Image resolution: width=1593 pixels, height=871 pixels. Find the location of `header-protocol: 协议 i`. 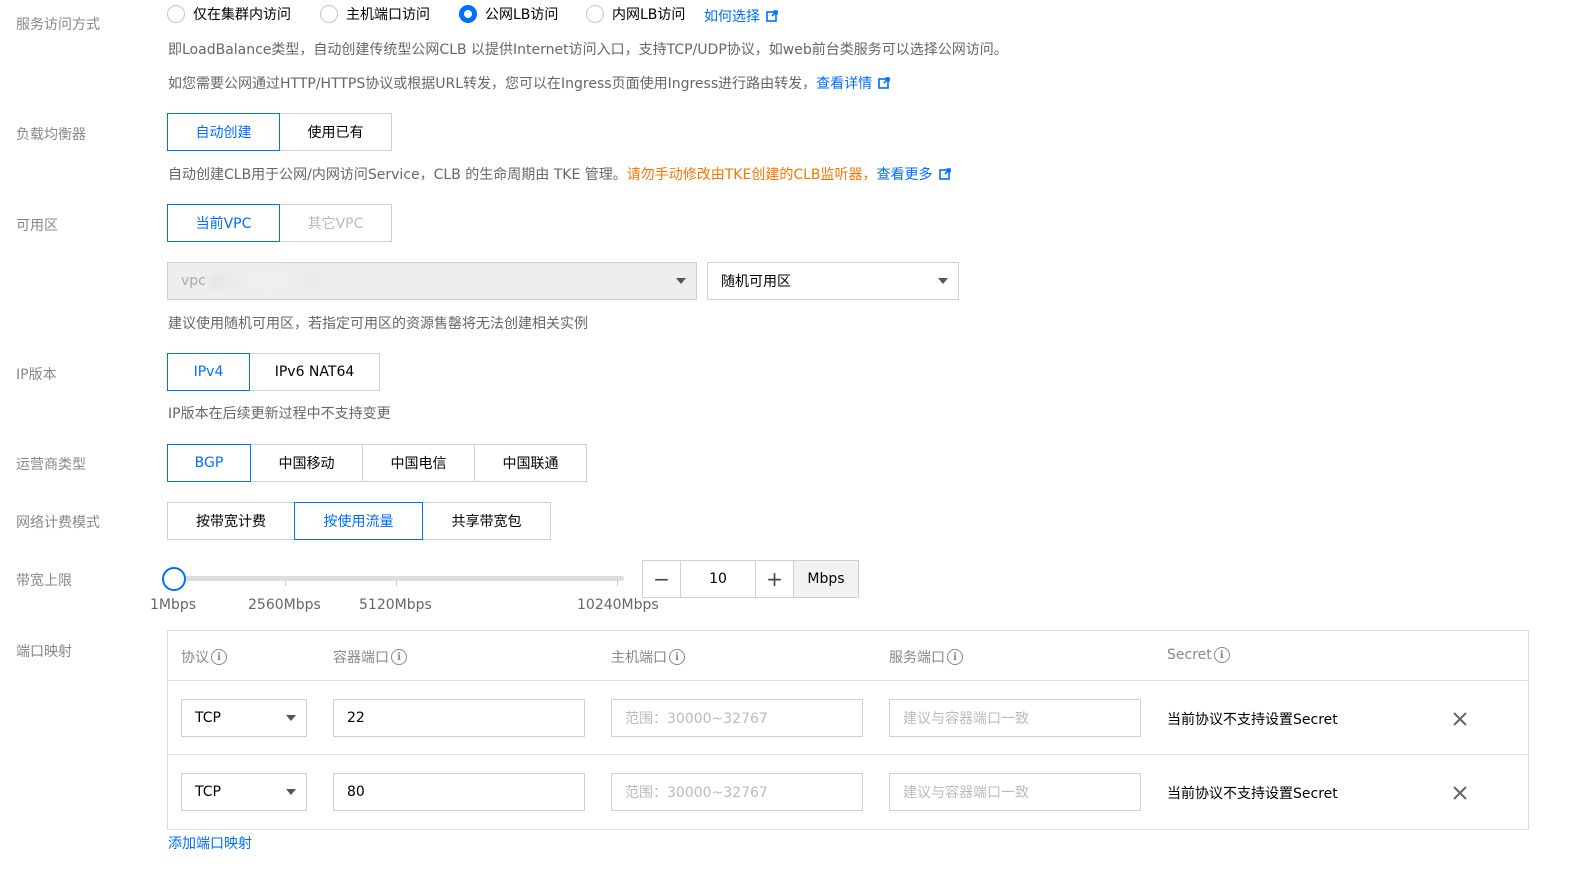

header-protocol: 协议 i is located at coordinates (204, 657).